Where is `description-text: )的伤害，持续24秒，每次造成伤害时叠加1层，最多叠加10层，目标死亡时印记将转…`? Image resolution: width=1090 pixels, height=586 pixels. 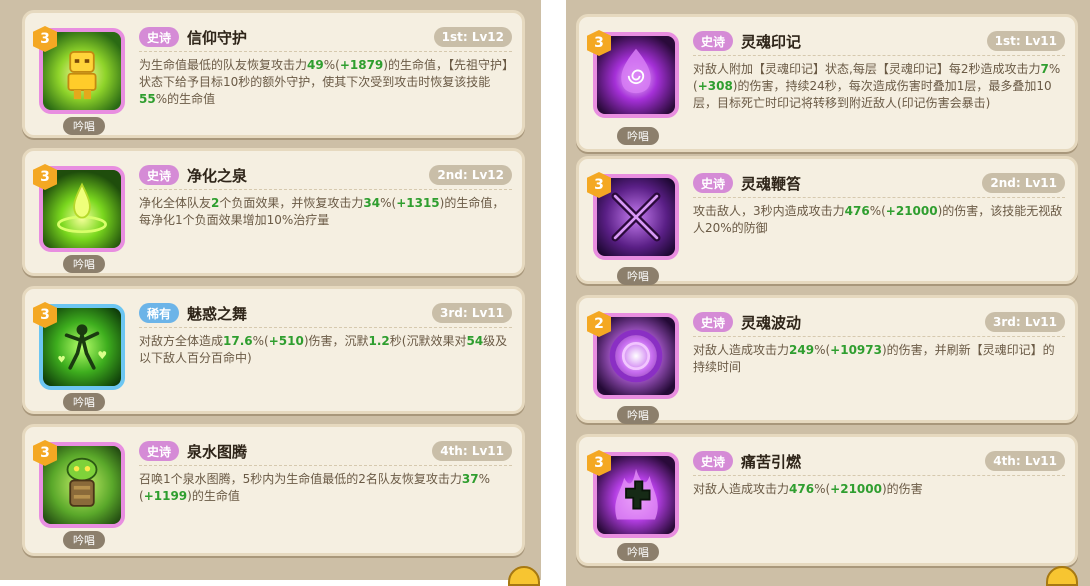
description-text: )的伤害，持续24秒，每次造成伤害时叠加1层，最多叠加10层，目标死亡时印记将转… is located at coordinates (872, 94).